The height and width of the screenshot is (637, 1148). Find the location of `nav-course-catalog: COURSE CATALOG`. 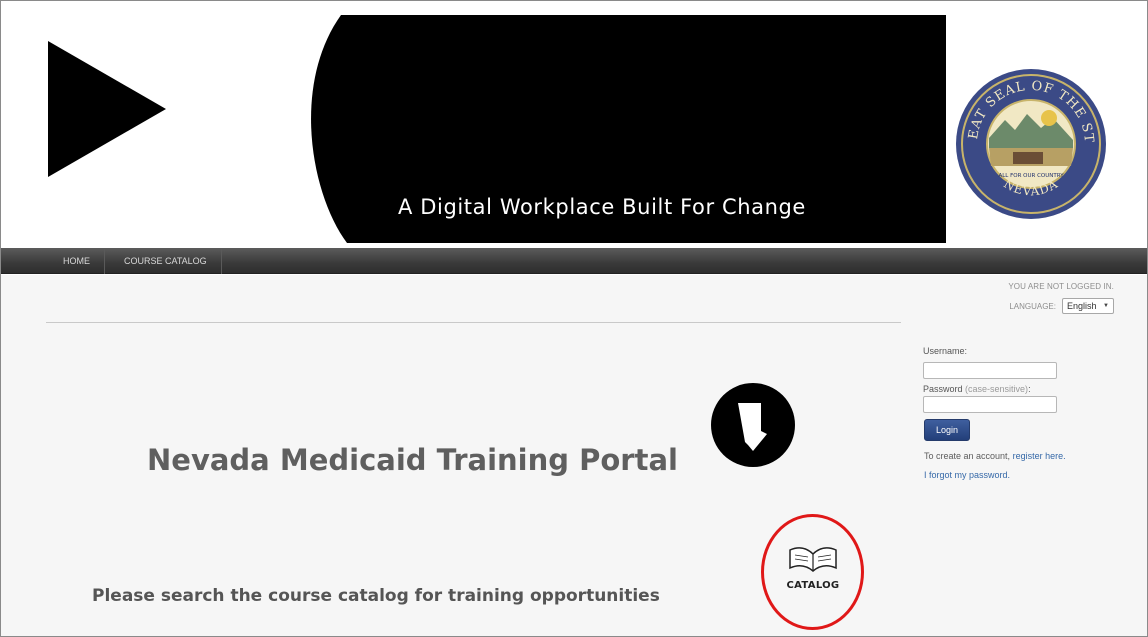

nav-course-catalog: COURSE CATALOG is located at coordinates (166, 261).